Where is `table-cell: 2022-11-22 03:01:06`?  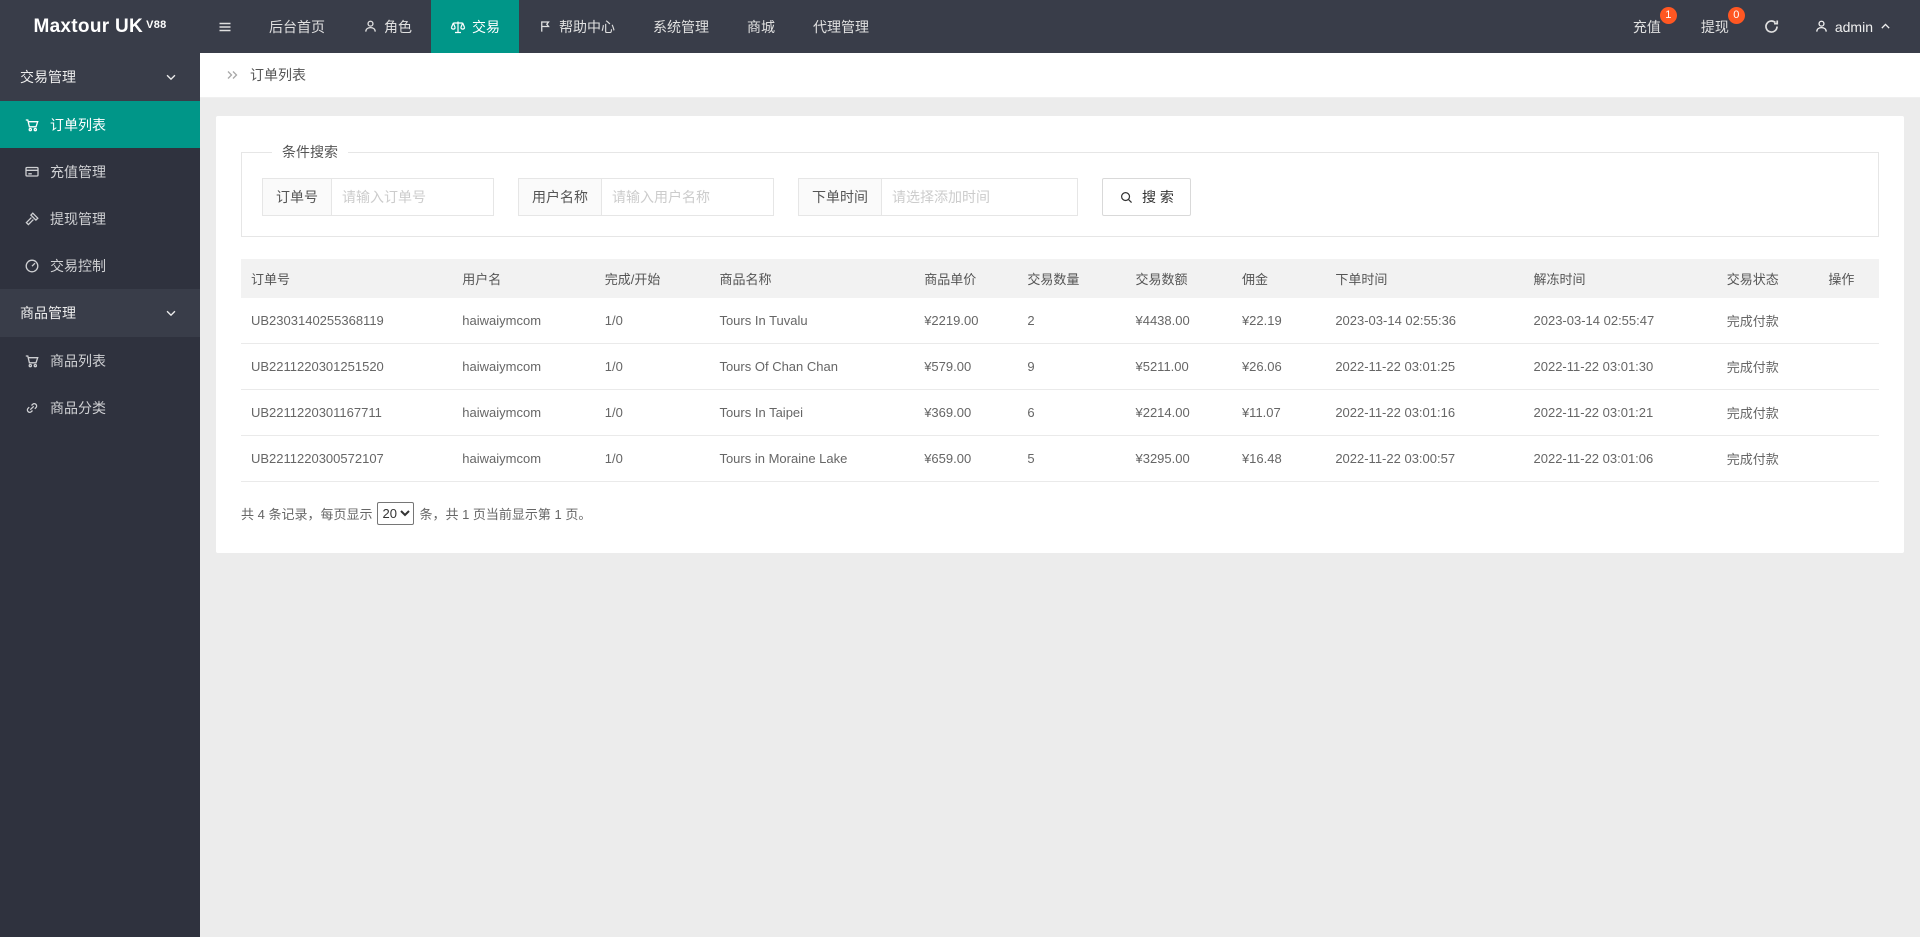
table-cell: 2022-11-22 03:01:06 is located at coordinates (1620, 458).